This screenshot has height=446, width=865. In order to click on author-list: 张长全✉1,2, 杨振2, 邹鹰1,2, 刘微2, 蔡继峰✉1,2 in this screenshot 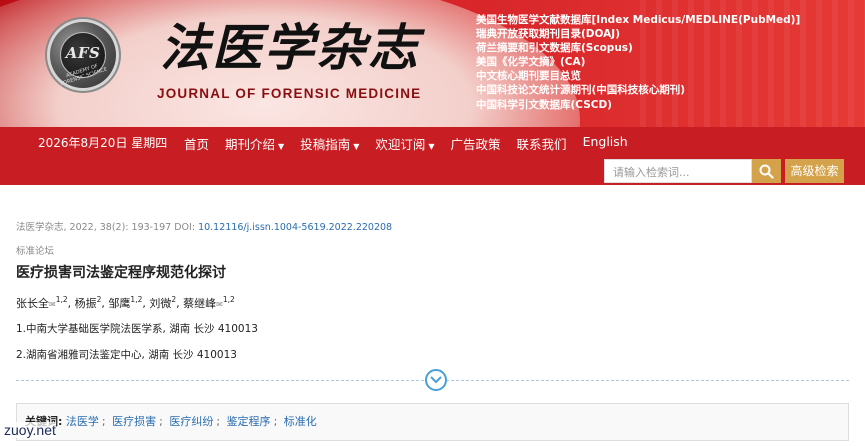, I will do `click(125, 302)`.